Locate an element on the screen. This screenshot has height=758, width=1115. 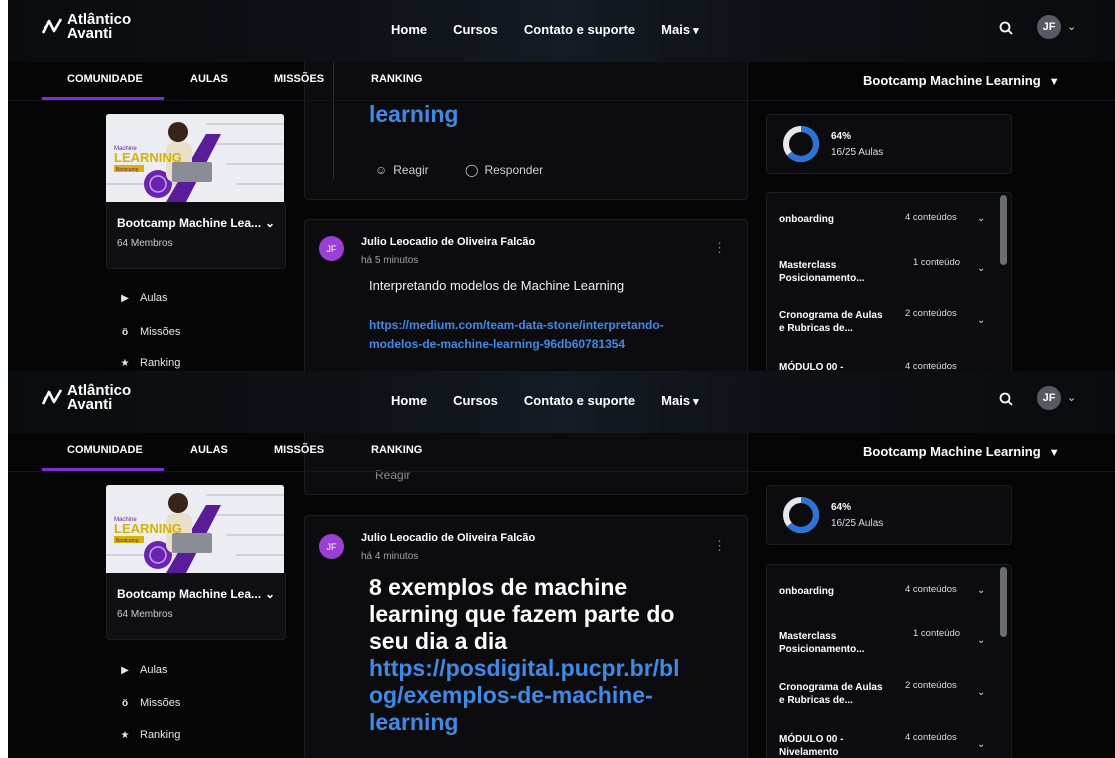
play-icon: ▶ is located at coordinates (125, 670).